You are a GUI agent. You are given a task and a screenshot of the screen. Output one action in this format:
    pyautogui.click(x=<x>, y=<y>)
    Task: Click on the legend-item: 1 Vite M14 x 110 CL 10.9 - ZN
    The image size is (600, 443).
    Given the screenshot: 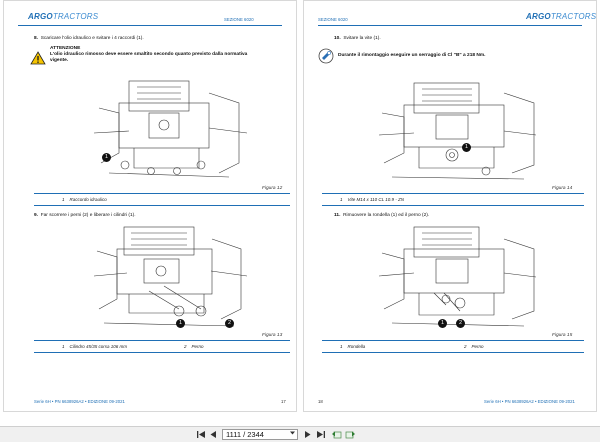 What is the action you would take?
    pyautogui.click(x=372, y=199)
    